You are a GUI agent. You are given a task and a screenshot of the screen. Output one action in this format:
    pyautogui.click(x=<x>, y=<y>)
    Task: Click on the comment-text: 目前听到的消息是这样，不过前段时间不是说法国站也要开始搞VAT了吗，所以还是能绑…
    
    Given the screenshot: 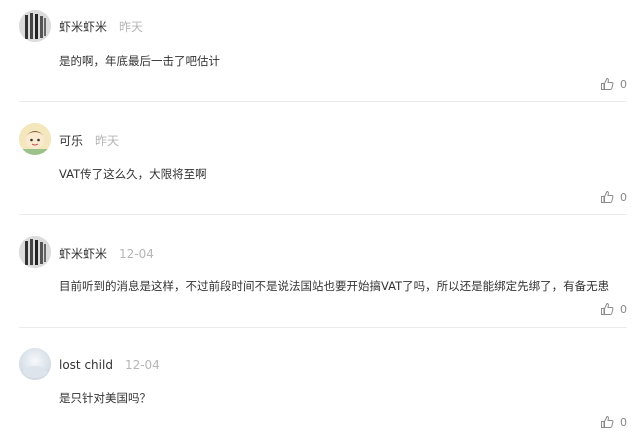 What is the action you would take?
    pyautogui.click(x=334, y=286)
    